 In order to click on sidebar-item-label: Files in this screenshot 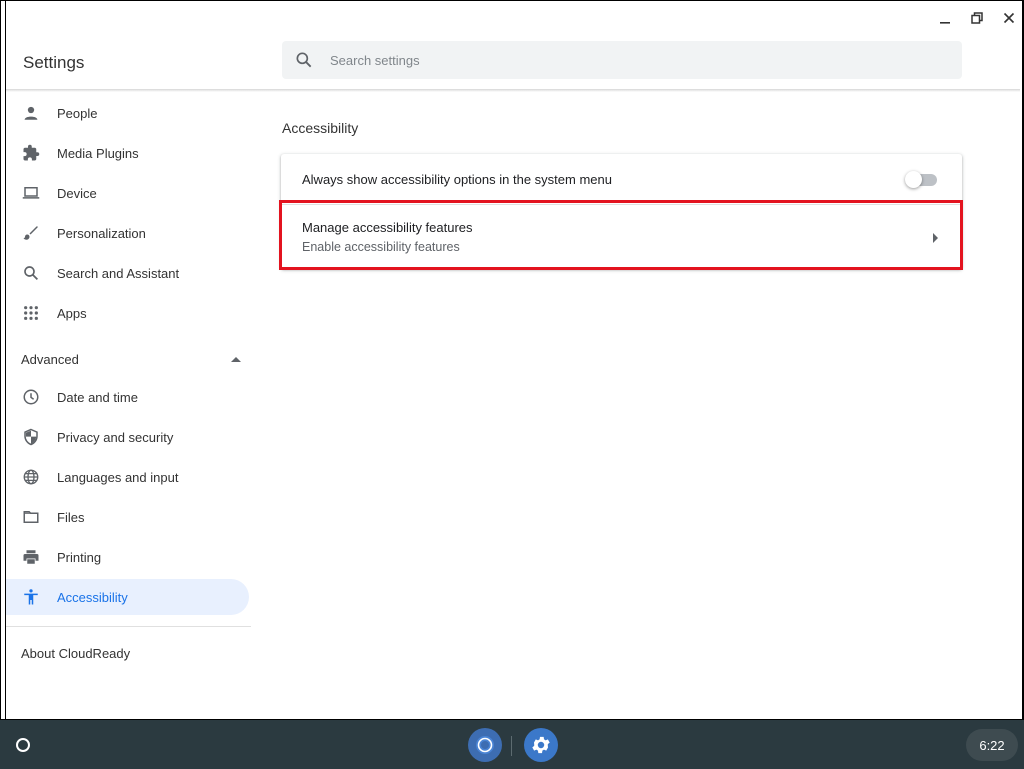, I will do `click(71, 517)`.